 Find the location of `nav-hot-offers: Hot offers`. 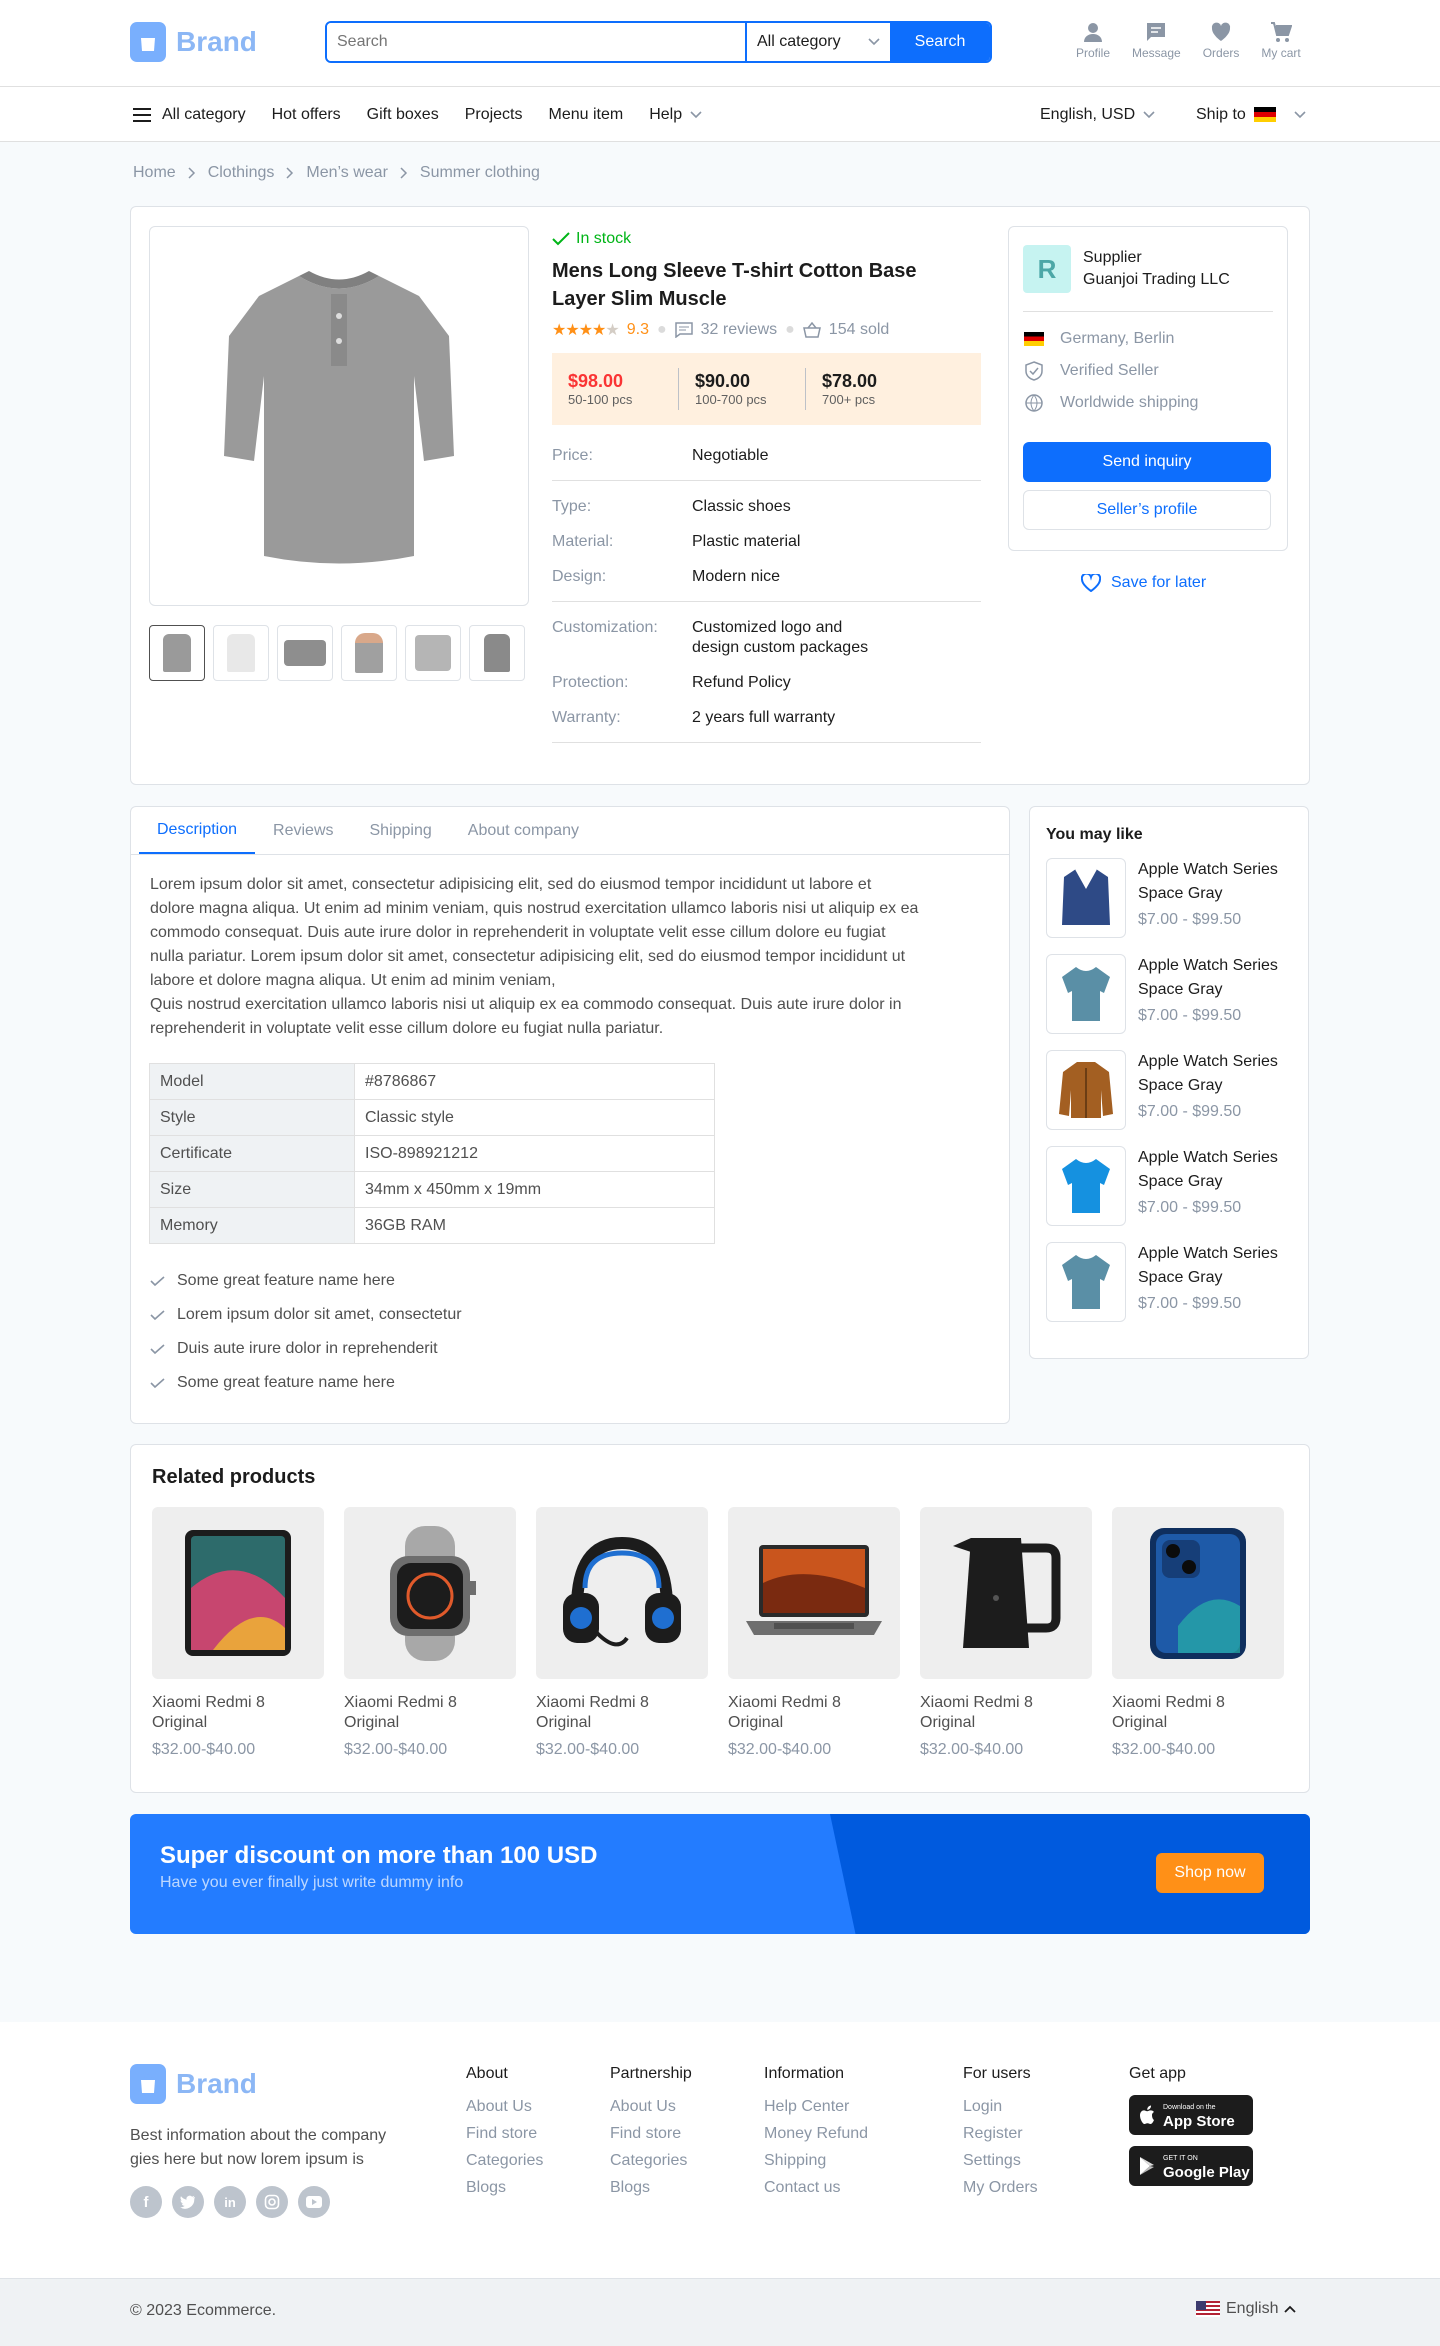

nav-hot-offers: Hot offers is located at coordinates (306, 115).